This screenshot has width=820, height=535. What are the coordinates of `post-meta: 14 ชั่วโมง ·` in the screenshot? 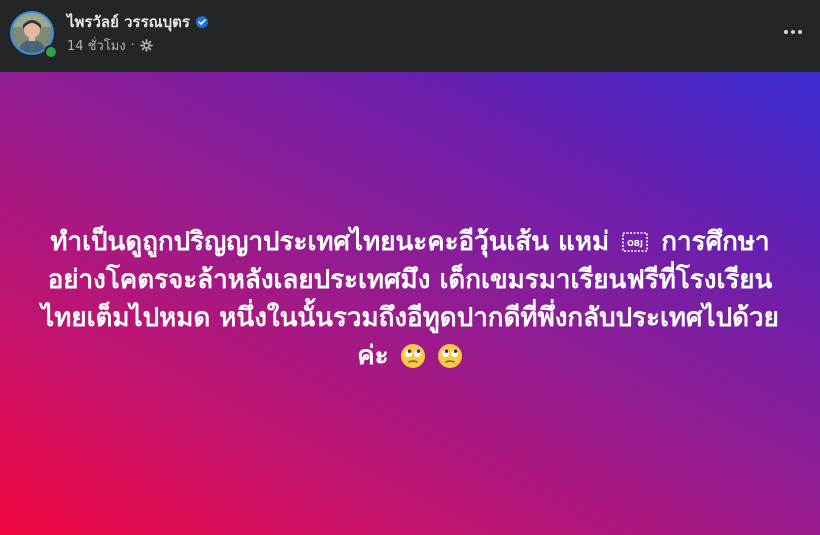 It's located at (110, 45).